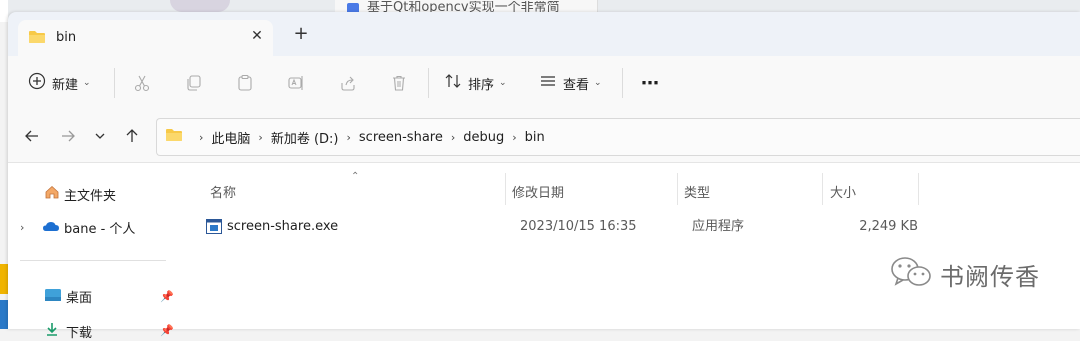 Image resolution: width=1080 pixels, height=341 pixels. What do you see at coordinates (214, 230) in the screenshot?
I see `exe-file-icon` at bounding box center [214, 230].